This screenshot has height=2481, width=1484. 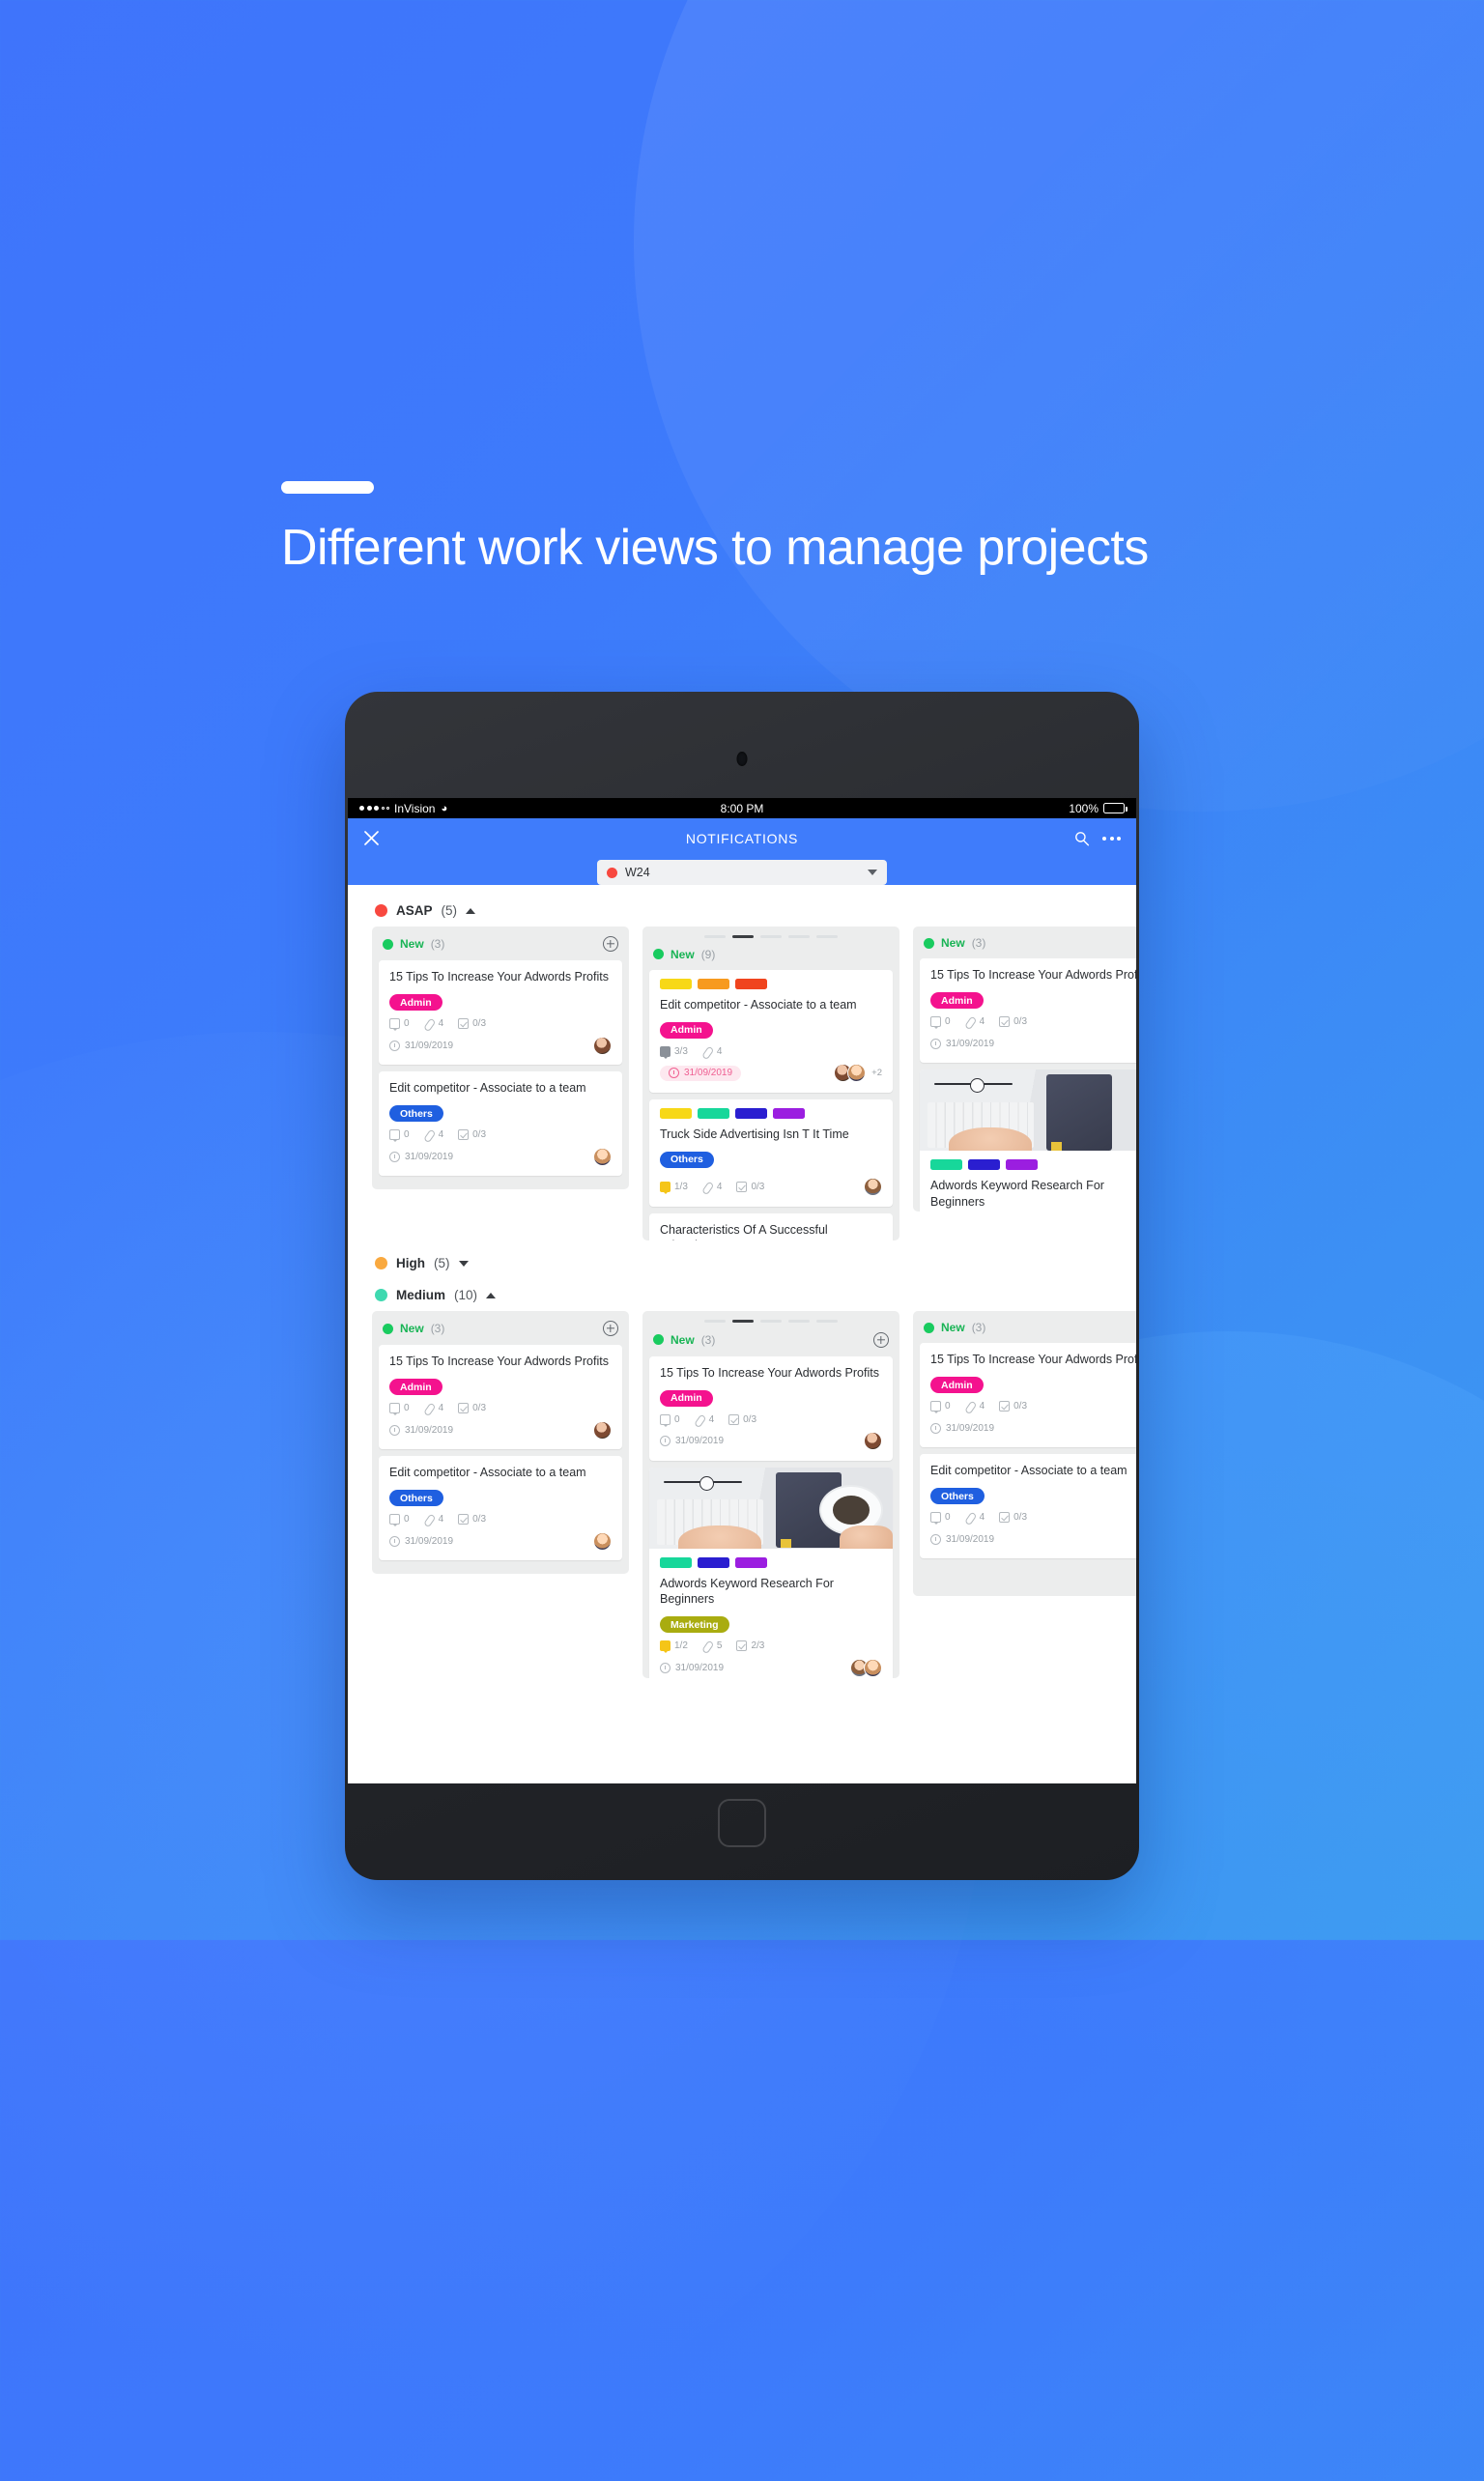 What do you see at coordinates (719, 1537) in the screenshot?
I see `hand-photo-element` at bounding box center [719, 1537].